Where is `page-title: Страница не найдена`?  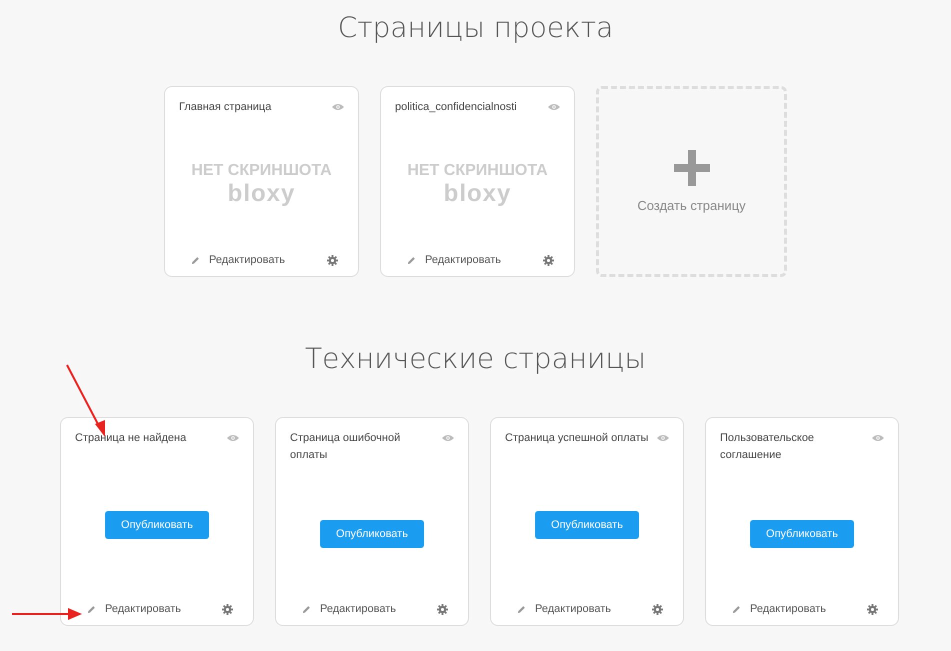 page-title: Страница не найдена is located at coordinates (130, 438).